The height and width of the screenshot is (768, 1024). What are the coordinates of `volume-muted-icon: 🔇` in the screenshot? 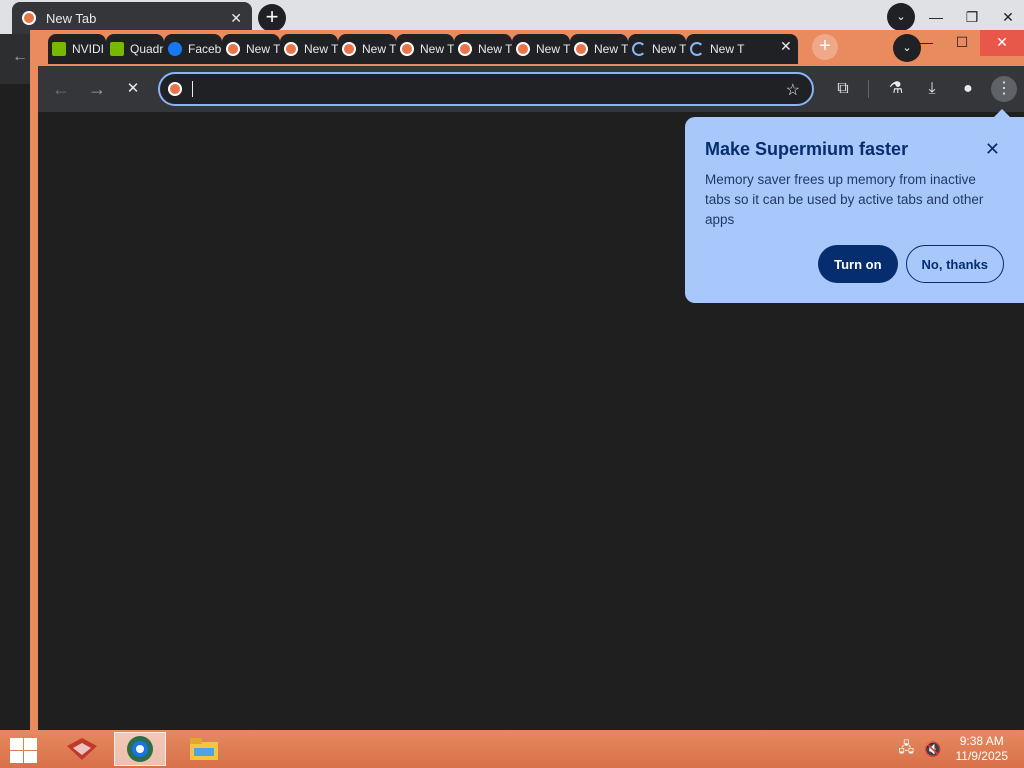 It's located at (932, 749).